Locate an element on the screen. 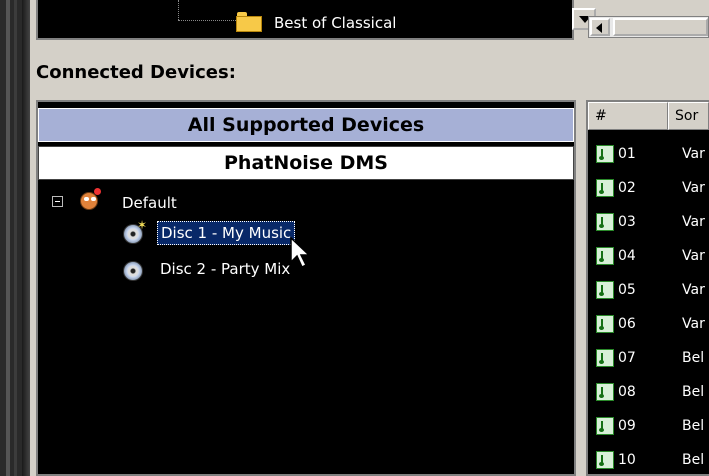 Image resolution: width=709 pixels, height=476 pixels. minus-box-icon is located at coordinates (57, 201).